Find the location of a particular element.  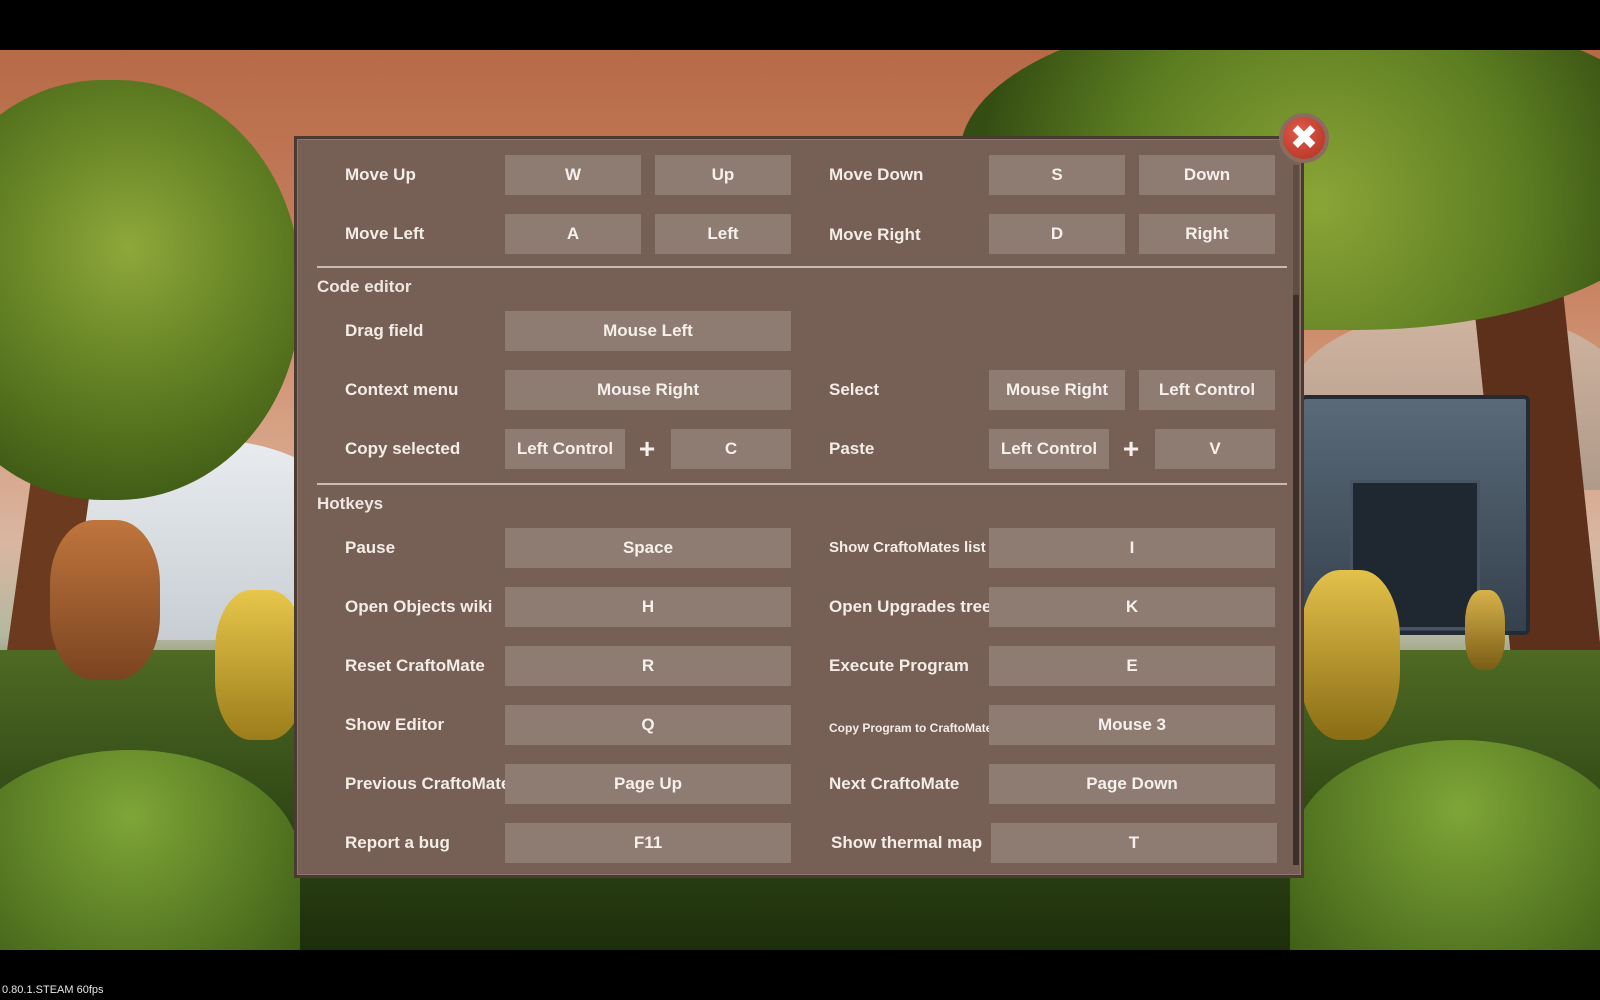

section-title-hotkeys: Hotkeys is located at coordinates (350, 503).